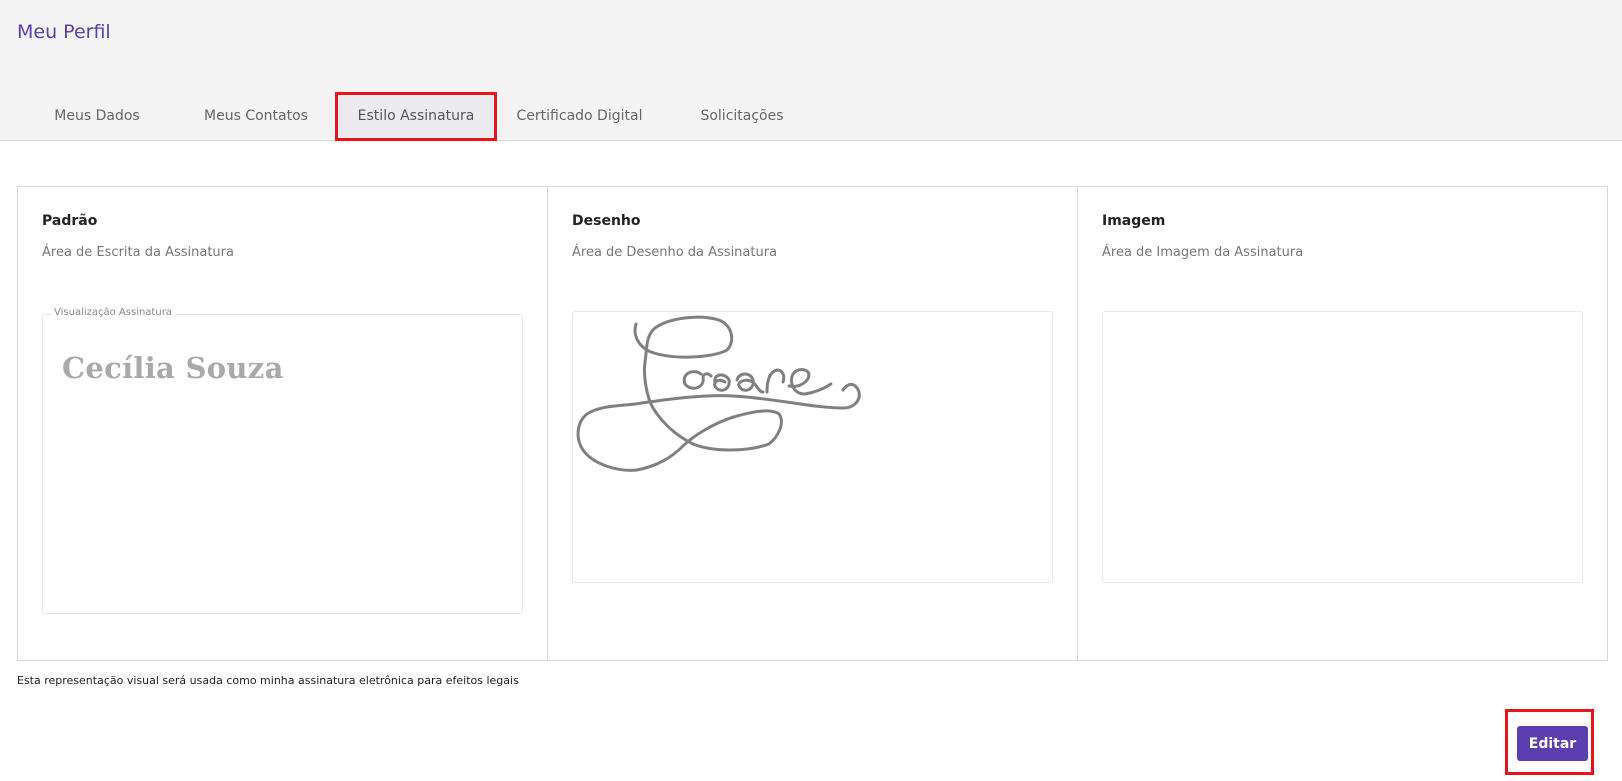  I want to click on edit-button: Editar, so click(1552, 743).